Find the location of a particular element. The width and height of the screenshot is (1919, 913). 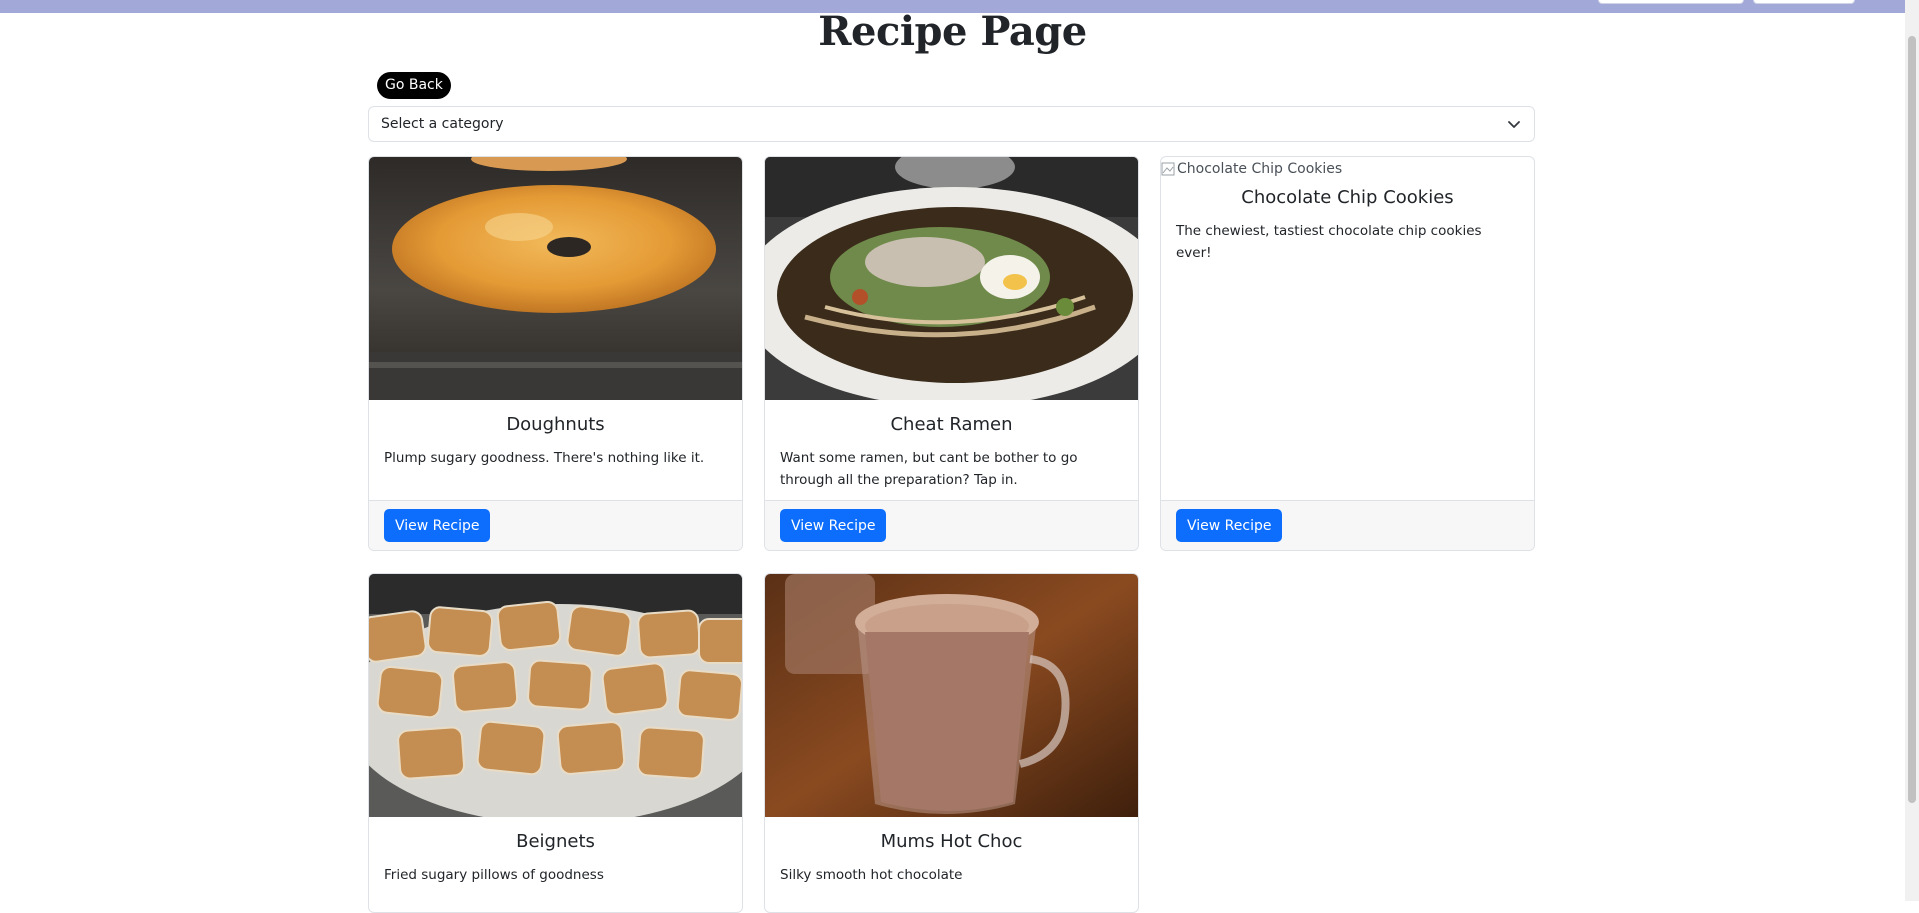

recipe-description: Fried sugary pillows of goodness is located at coordinates (494, 875).